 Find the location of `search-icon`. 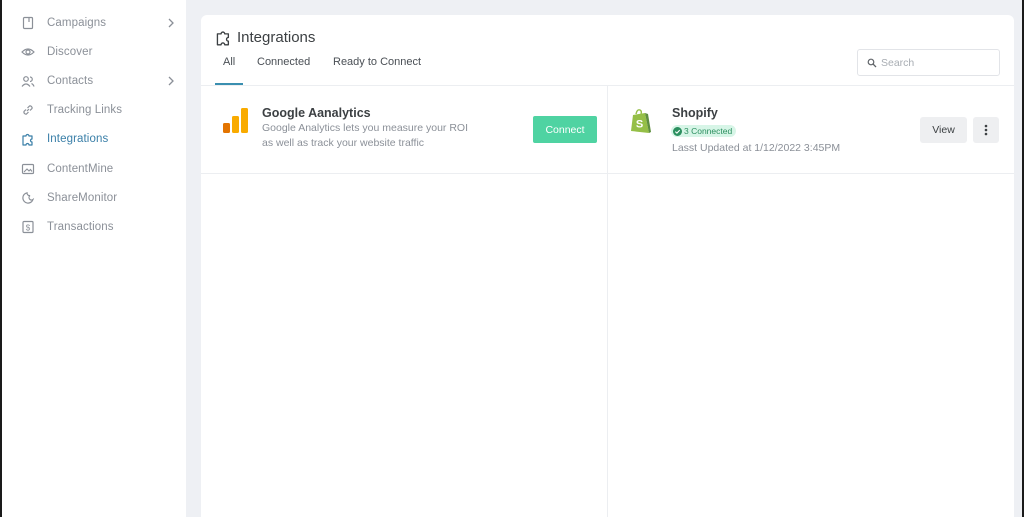

search-icon is located at coordinates (872, 63).